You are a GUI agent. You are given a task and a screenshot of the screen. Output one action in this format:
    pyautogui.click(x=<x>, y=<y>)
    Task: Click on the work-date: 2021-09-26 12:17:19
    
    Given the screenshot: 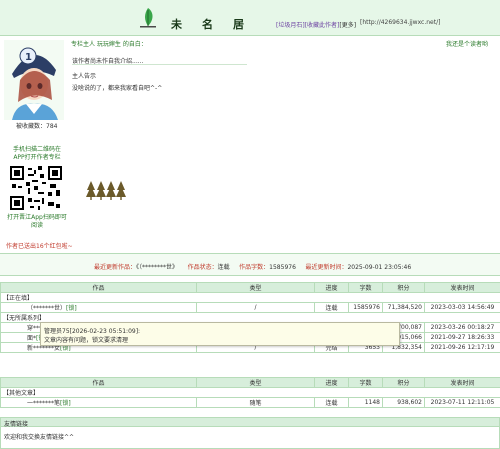 What is the action you would take?
    pyautogui.click(x=462, y=347)
    